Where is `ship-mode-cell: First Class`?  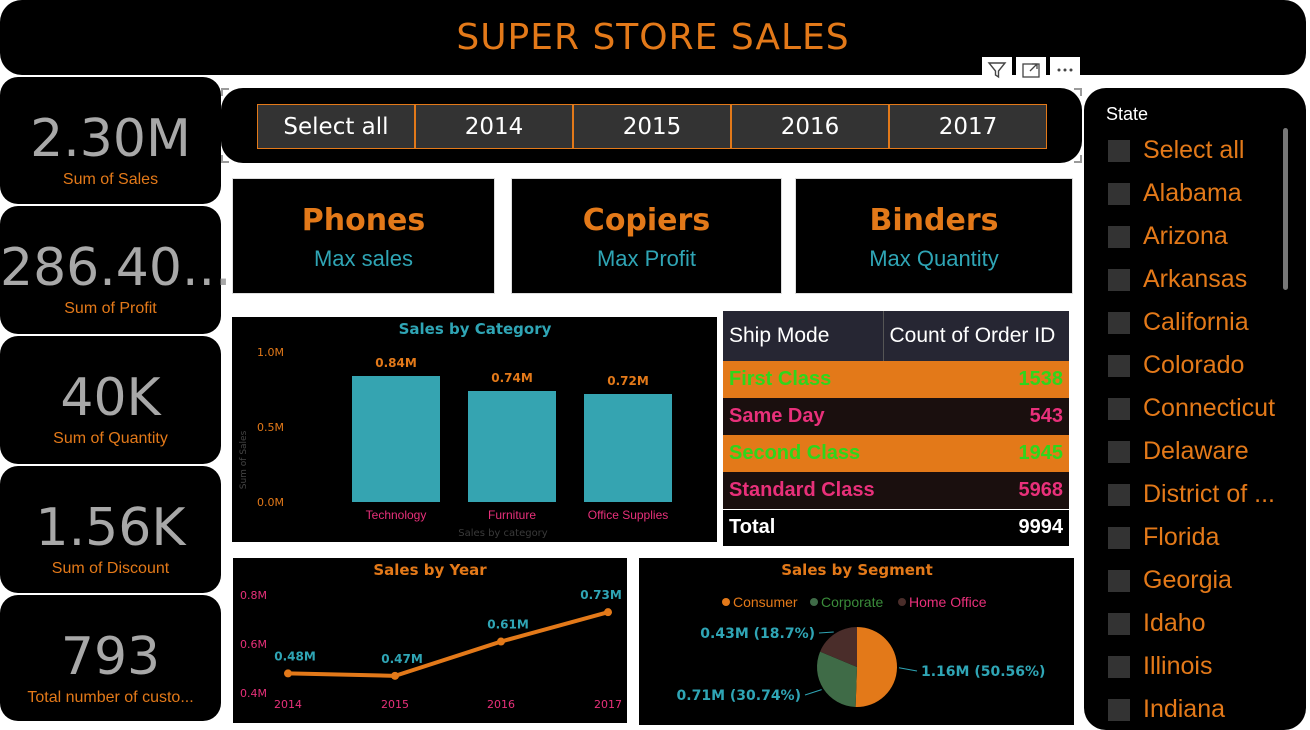
ship-mode-cell: First Class is located at coordinates (780, 379).